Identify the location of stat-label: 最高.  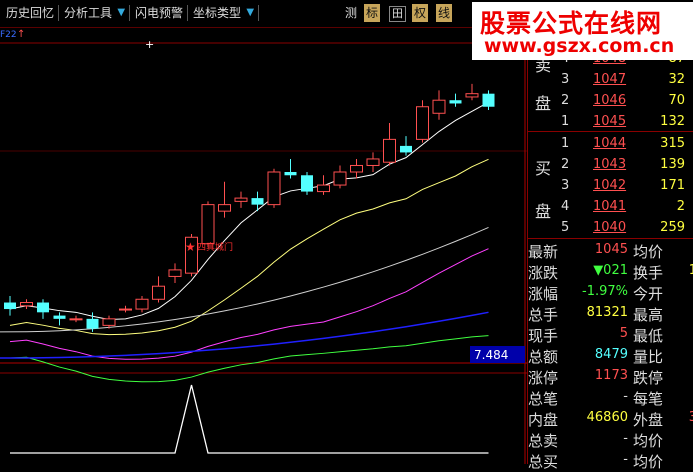
(648, 315).